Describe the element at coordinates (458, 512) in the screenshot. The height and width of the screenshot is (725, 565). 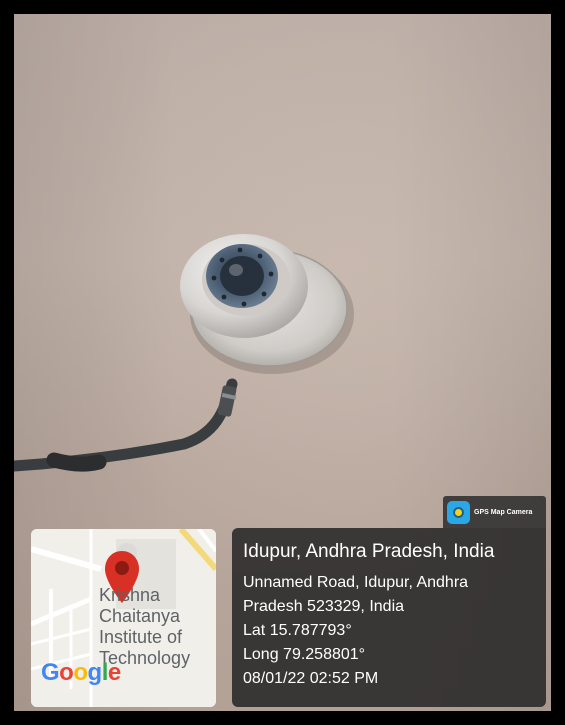
I see `gps-map-camera-icon` at that location.